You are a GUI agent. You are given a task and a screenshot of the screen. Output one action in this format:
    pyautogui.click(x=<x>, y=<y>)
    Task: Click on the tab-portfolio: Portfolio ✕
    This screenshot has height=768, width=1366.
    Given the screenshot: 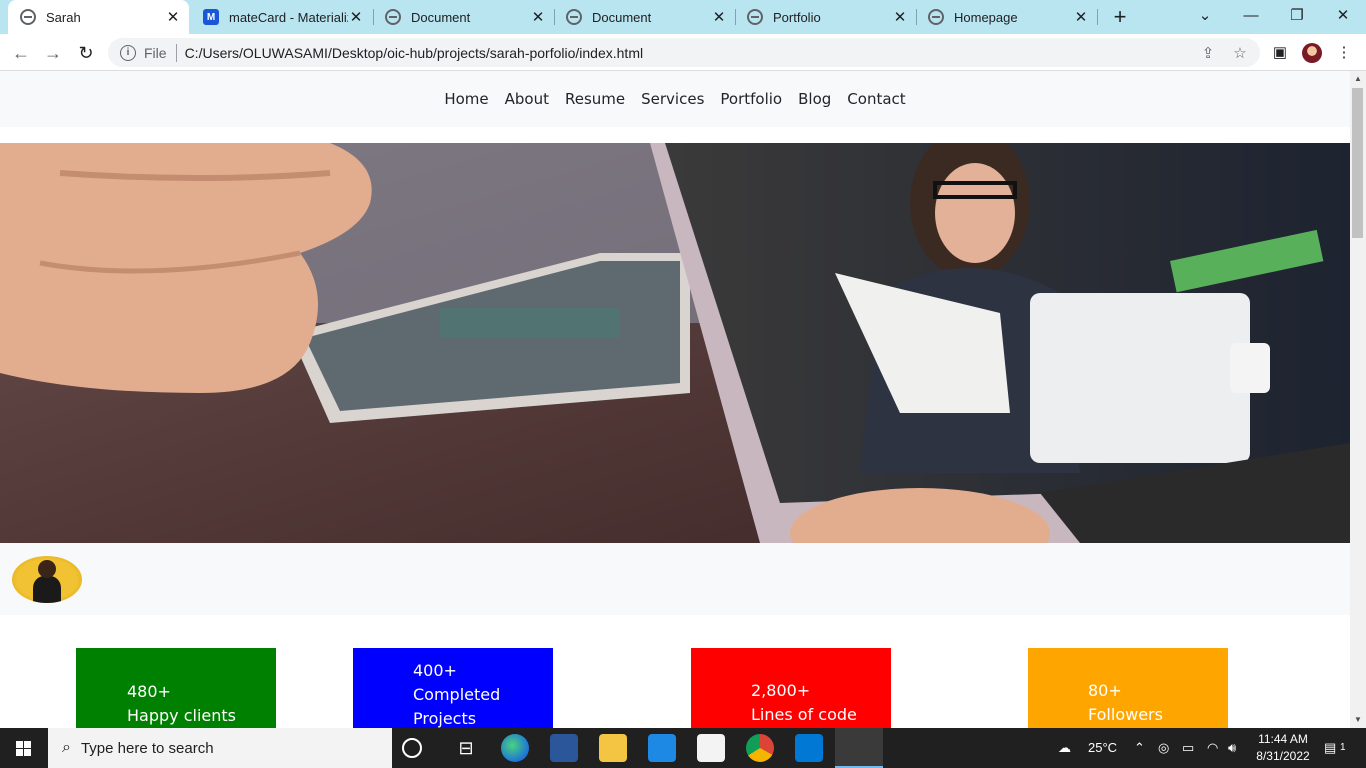 What is the action you would take?
    pyautogui.click(x=825, y=17)
    